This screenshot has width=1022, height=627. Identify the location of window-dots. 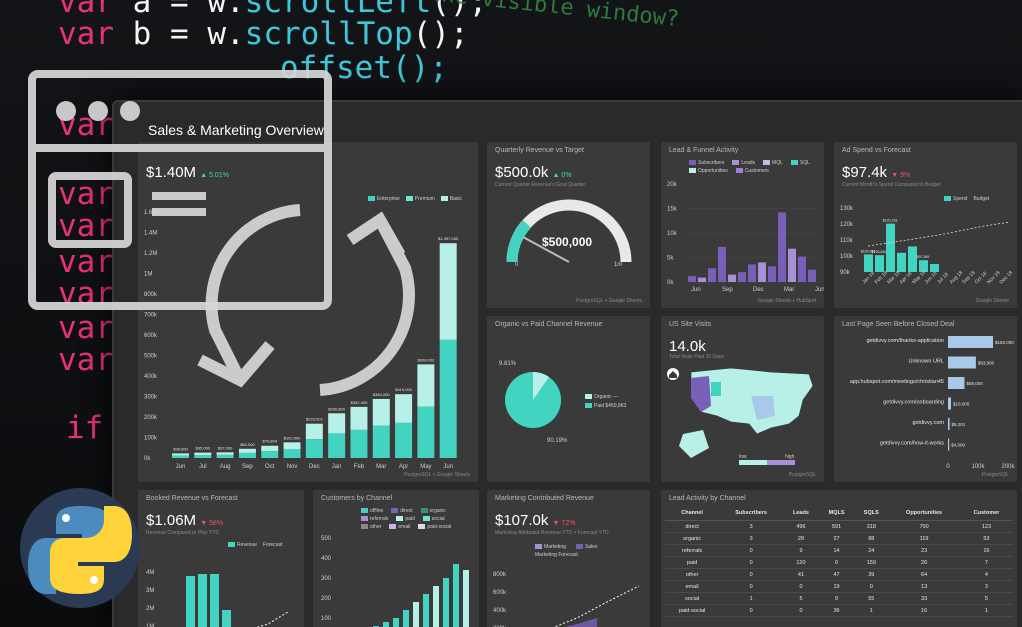
(98, 111).